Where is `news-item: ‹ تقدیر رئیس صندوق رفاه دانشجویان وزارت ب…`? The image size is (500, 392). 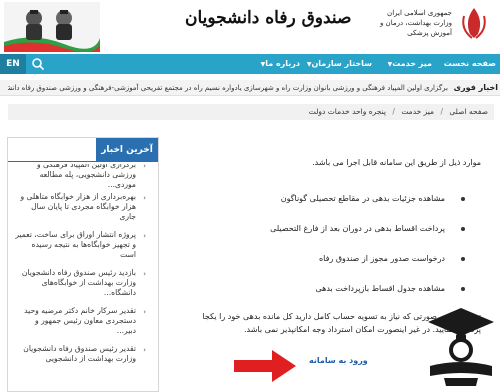 news-item: ‹ تقدیر رئیس صندوق رفاه دانشجویان وزارت ب… is located at coordinates (80, 354).